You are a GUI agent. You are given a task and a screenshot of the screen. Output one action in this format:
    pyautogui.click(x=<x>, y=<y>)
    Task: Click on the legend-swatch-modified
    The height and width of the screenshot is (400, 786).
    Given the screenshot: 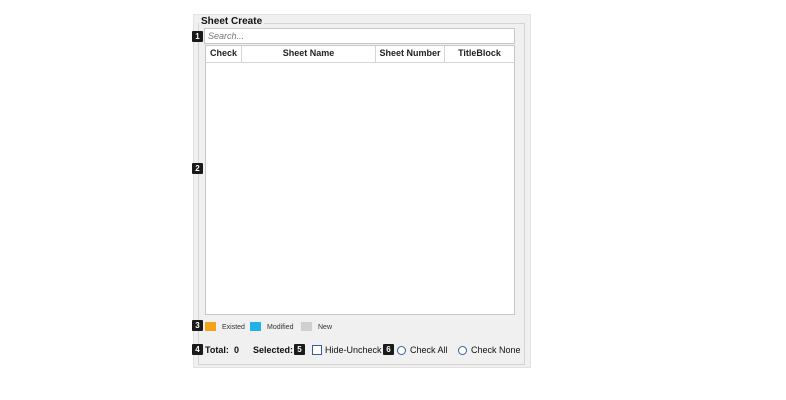 What is the action you would take?
    pyautogui.click(x=255, y=326)
    